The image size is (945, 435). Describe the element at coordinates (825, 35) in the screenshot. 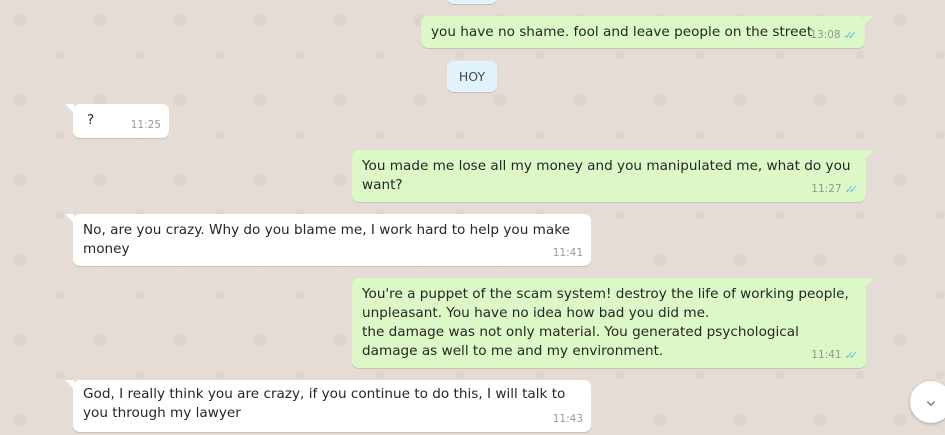

I see `message-time: 13:08` at that location.